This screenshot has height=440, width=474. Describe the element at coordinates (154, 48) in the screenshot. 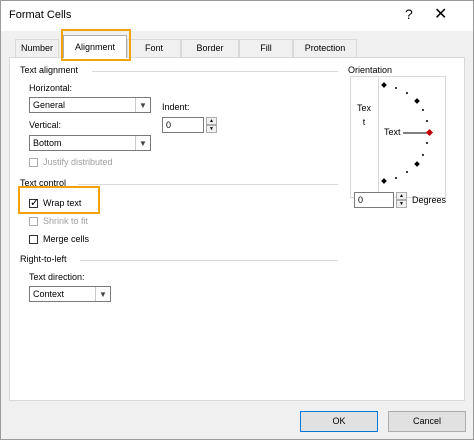

I see `tab-font: Font` at that location.